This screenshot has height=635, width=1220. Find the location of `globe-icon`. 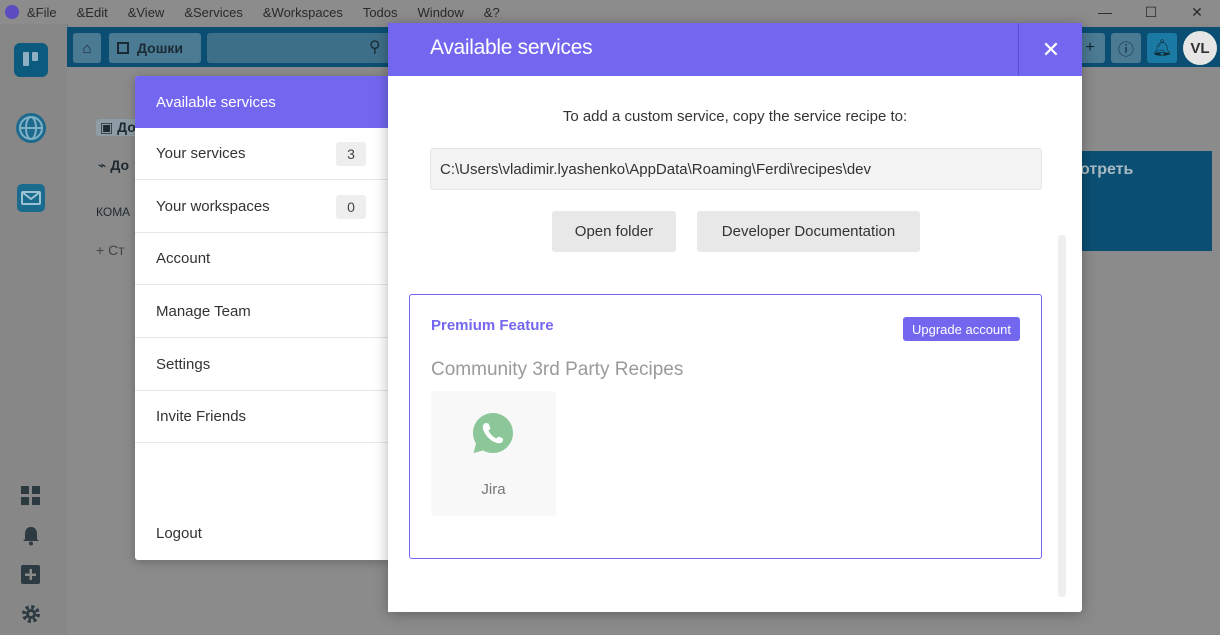

globe-icon is located at coordinates (31, 128).